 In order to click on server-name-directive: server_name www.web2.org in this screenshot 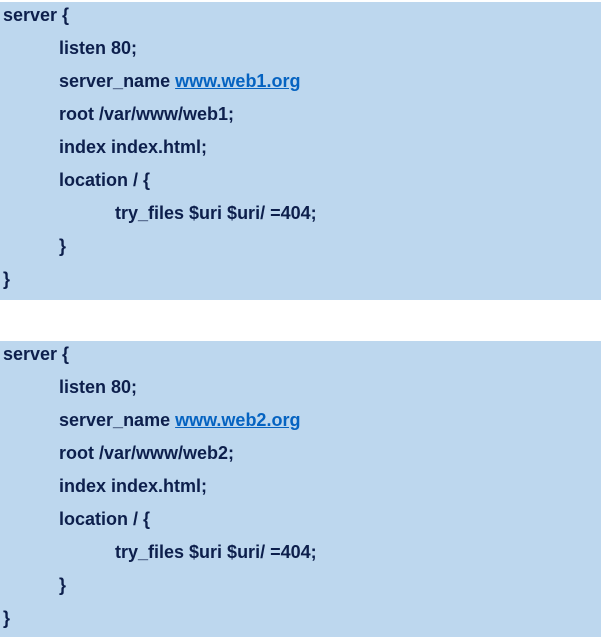, I will do `click(150, 420)`.